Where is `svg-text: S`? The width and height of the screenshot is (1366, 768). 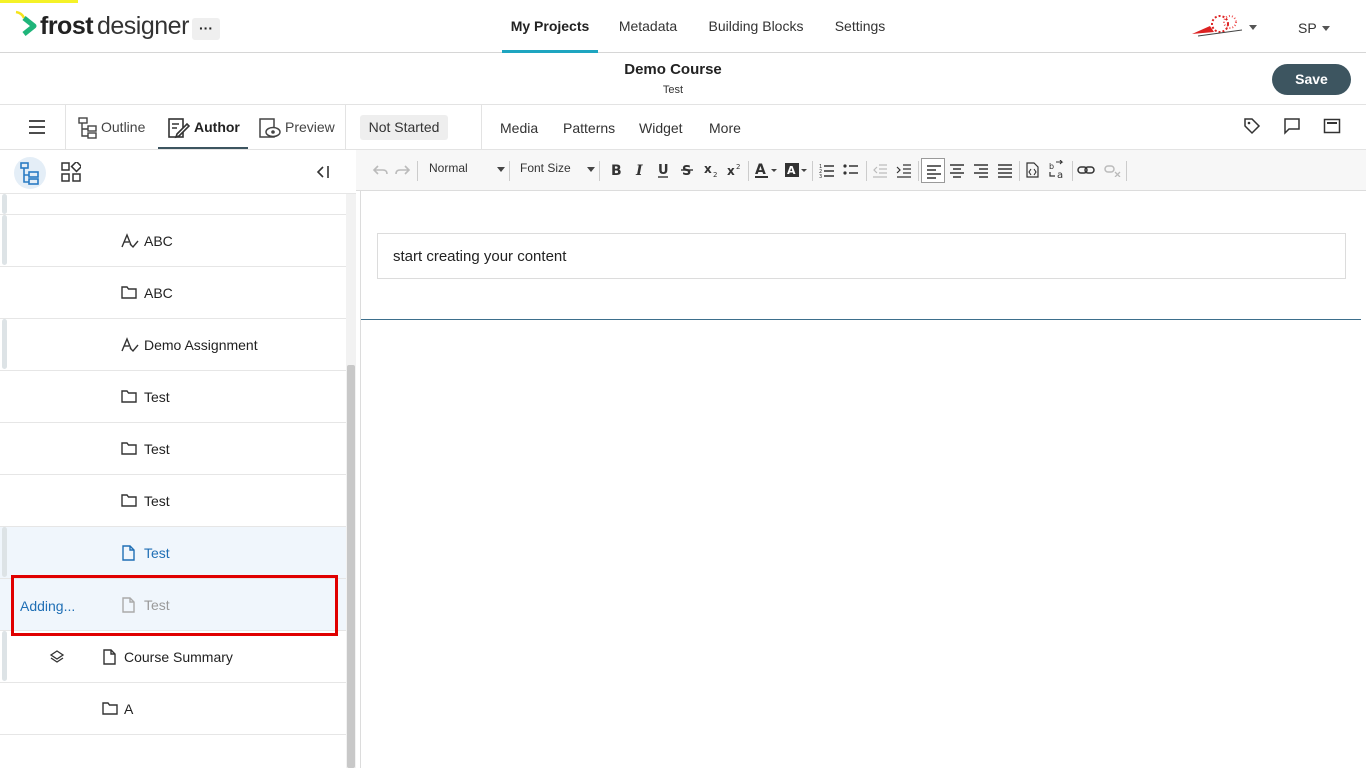
svg-text: S is located at coordinates (686, 171).